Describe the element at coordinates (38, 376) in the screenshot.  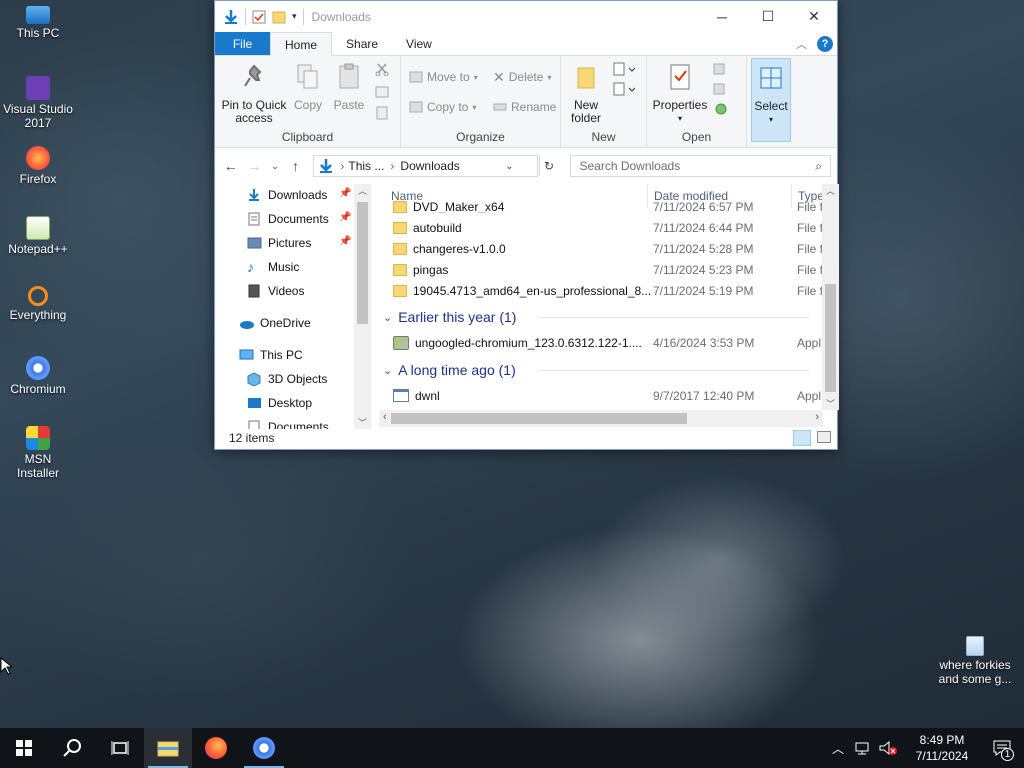
I see `desktop-icon-chromium: Chromium` at that location.